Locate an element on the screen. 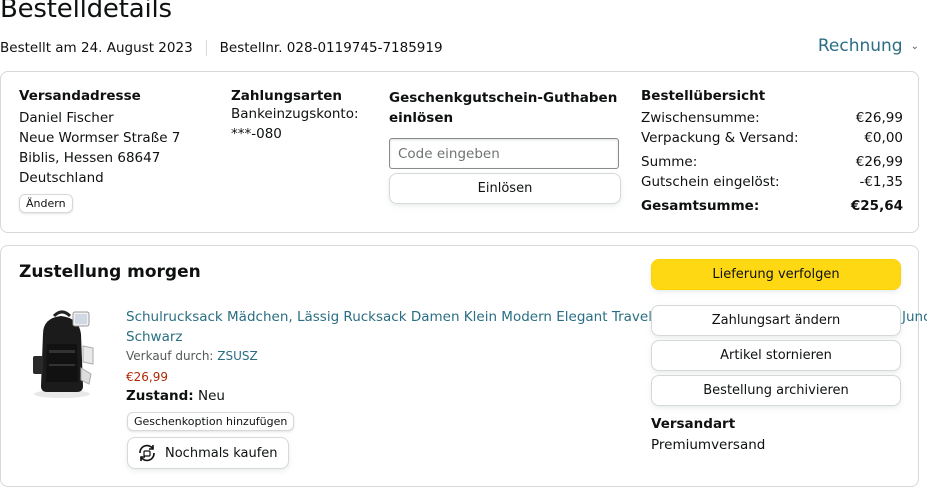  shipping-method-heading: Versandart is located at coordinates (693, 424).